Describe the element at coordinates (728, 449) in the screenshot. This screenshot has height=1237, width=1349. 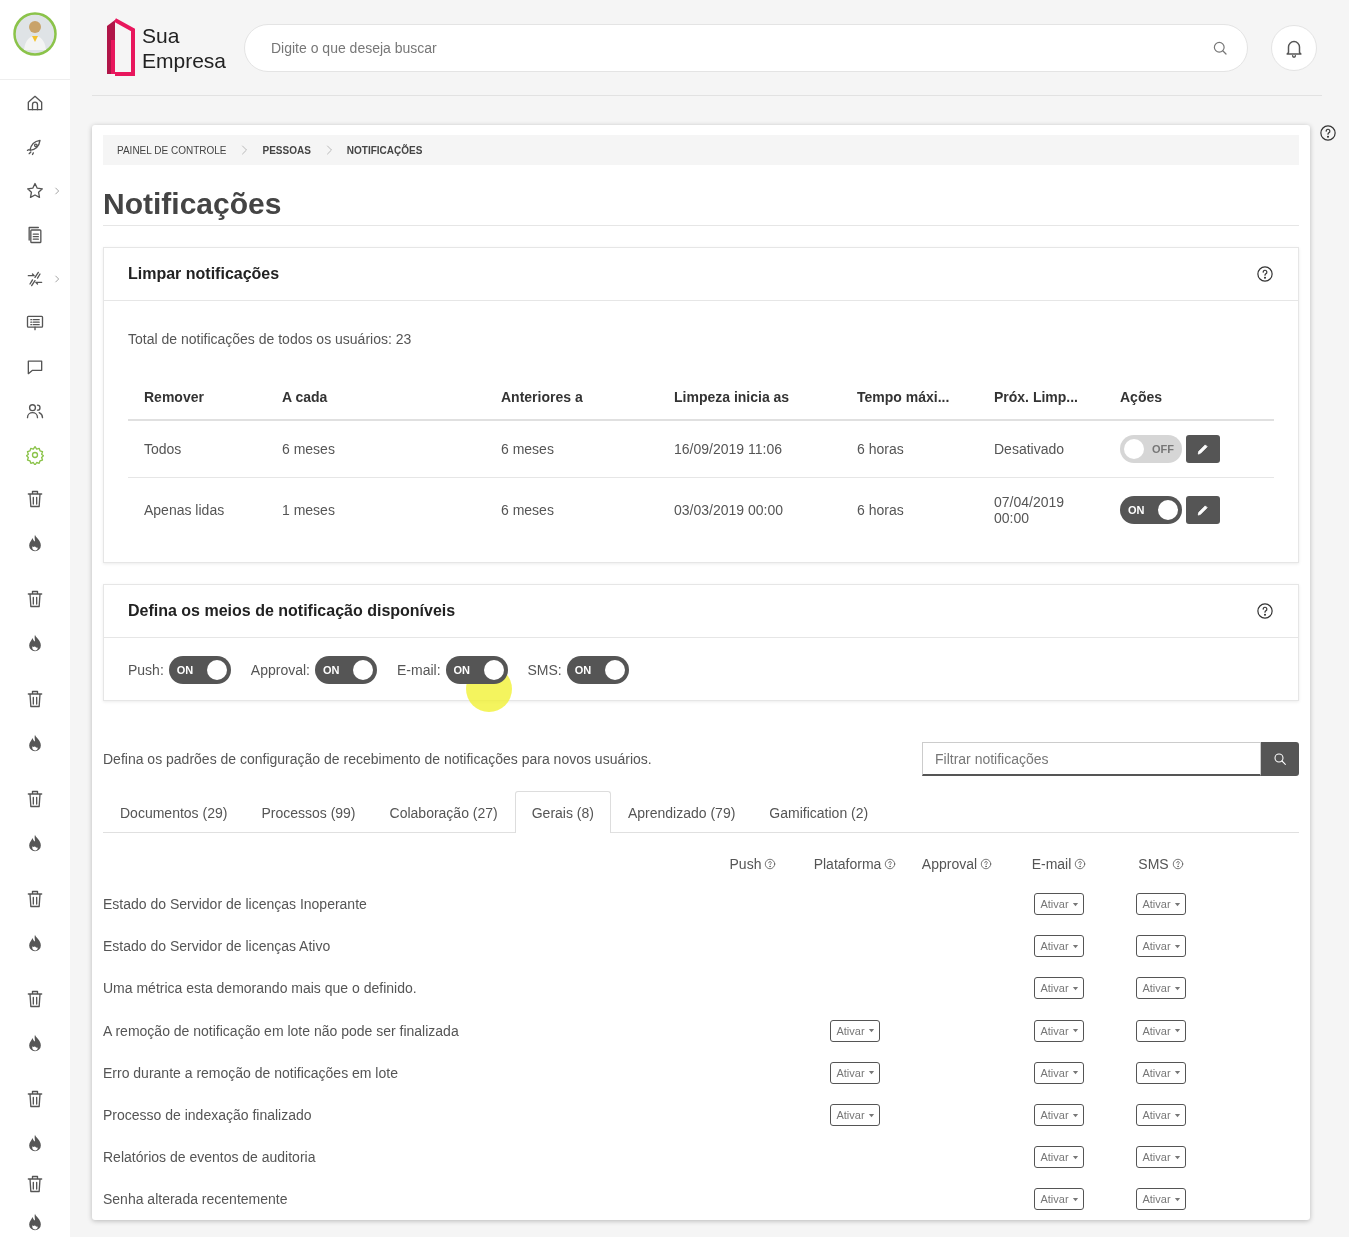
I see `table-cell-text: 16/09/2019 11:06` at that location.